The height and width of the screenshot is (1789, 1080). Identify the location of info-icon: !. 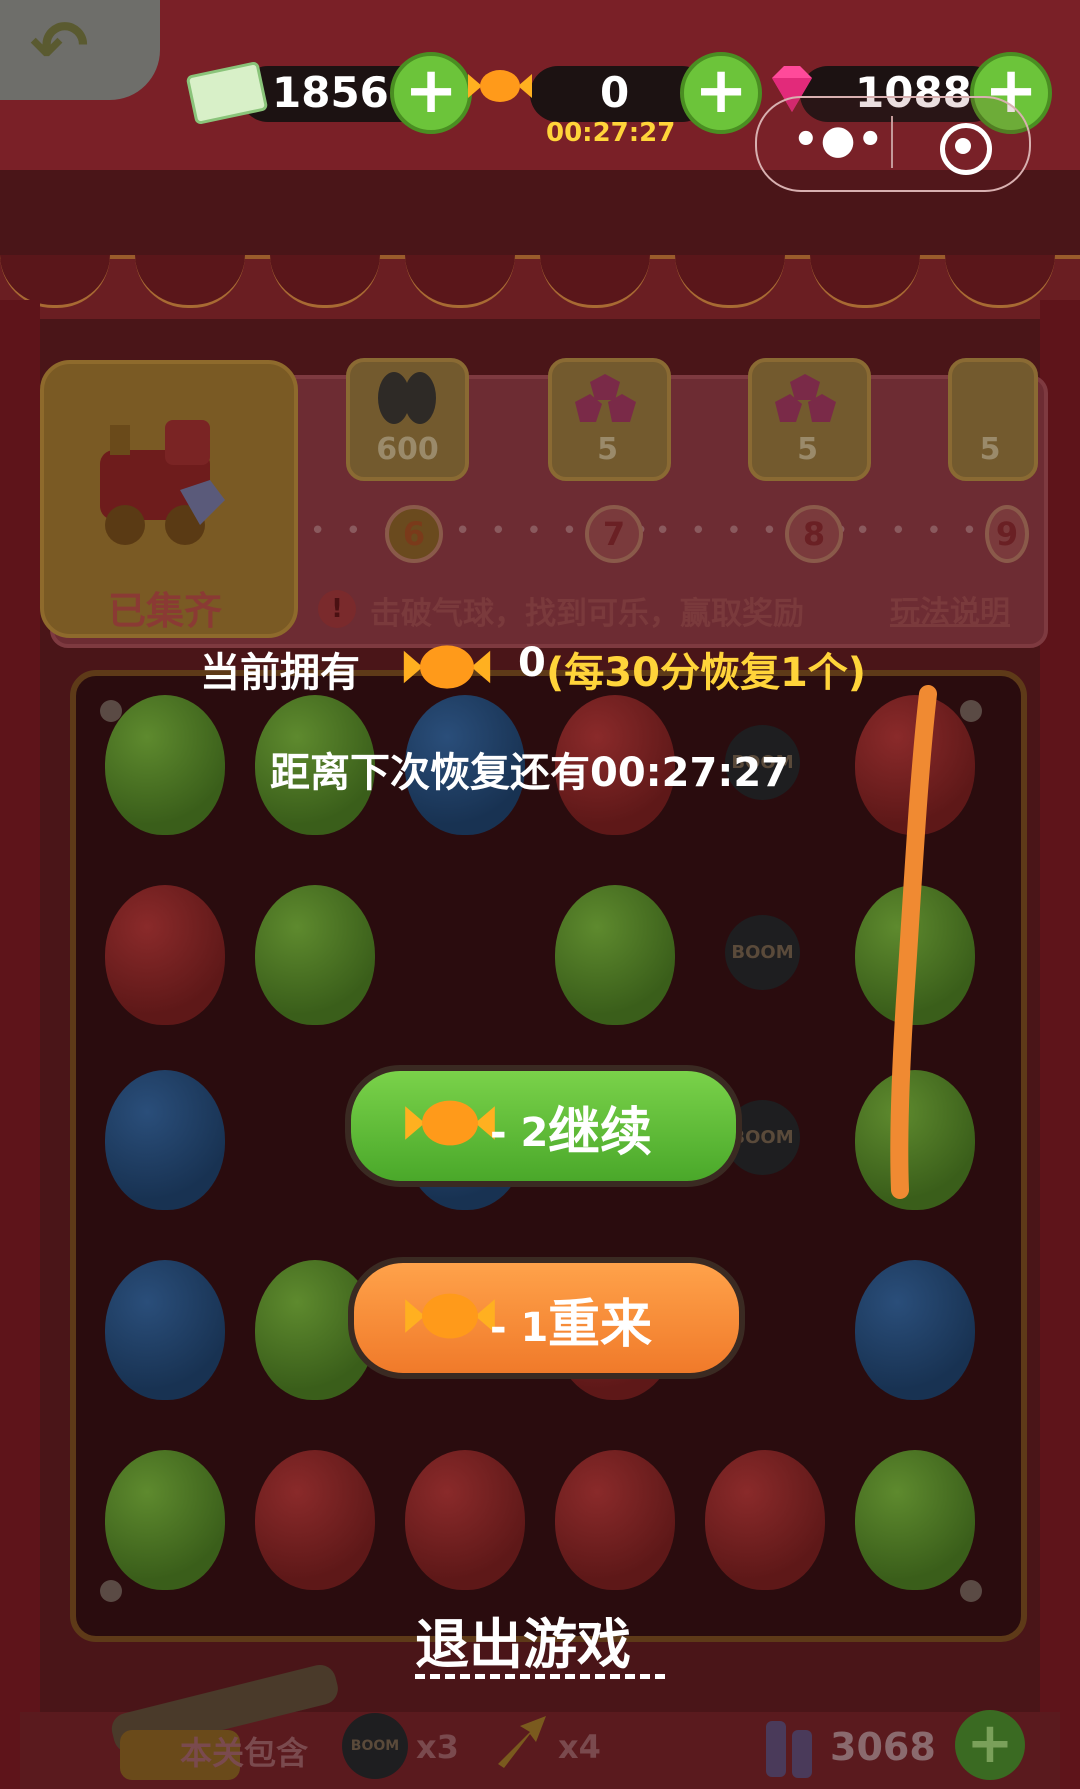
(337, 609).